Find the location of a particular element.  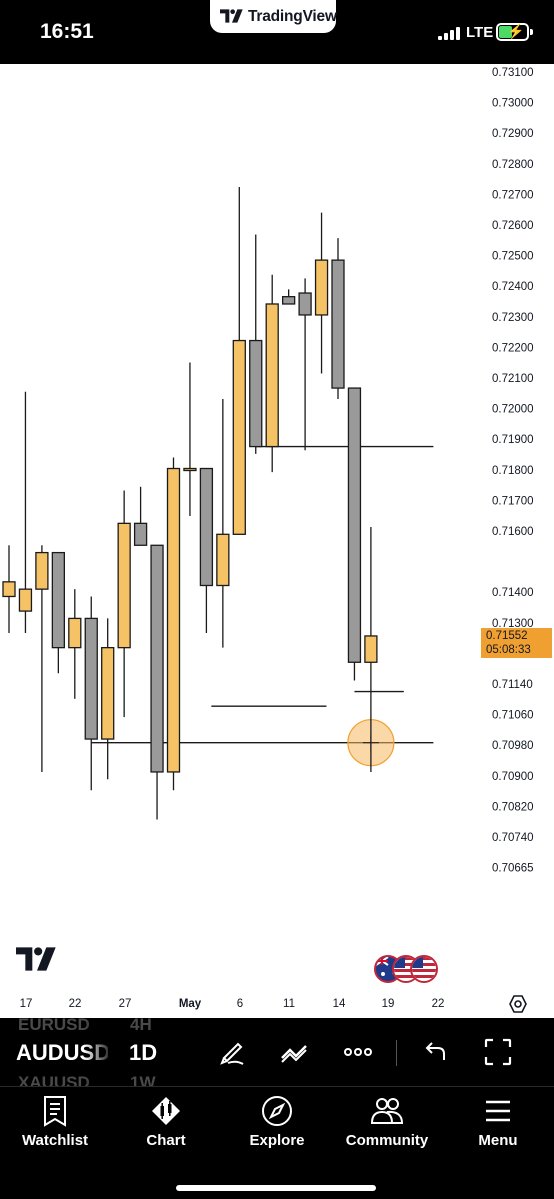

adjacent-symbol-above: EURUSD is located at coordinates (54, 1026).